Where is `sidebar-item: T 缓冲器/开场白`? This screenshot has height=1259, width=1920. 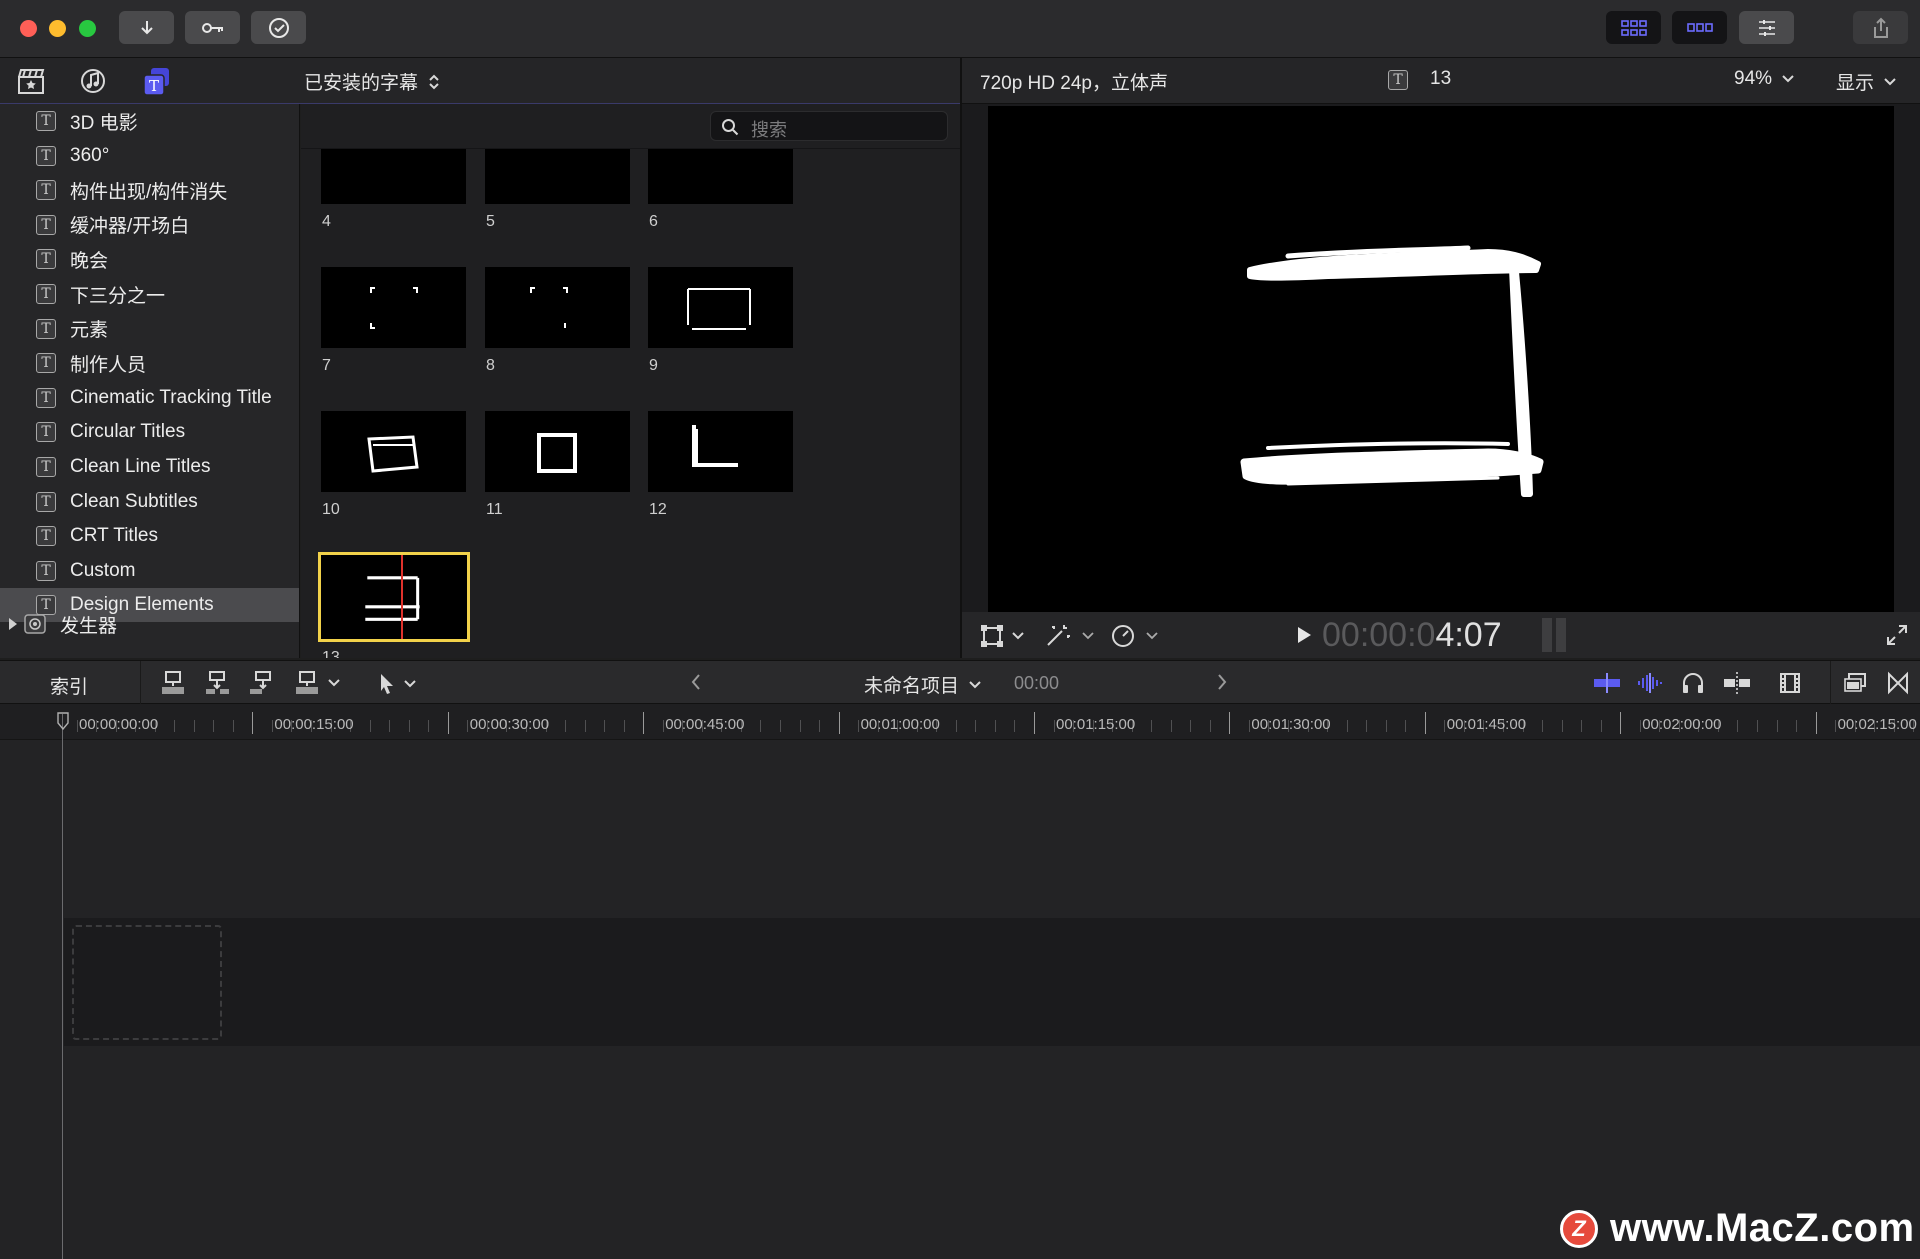
sidebar-item: T 缓冲器/开场白 is located at coordinates (149, 225).